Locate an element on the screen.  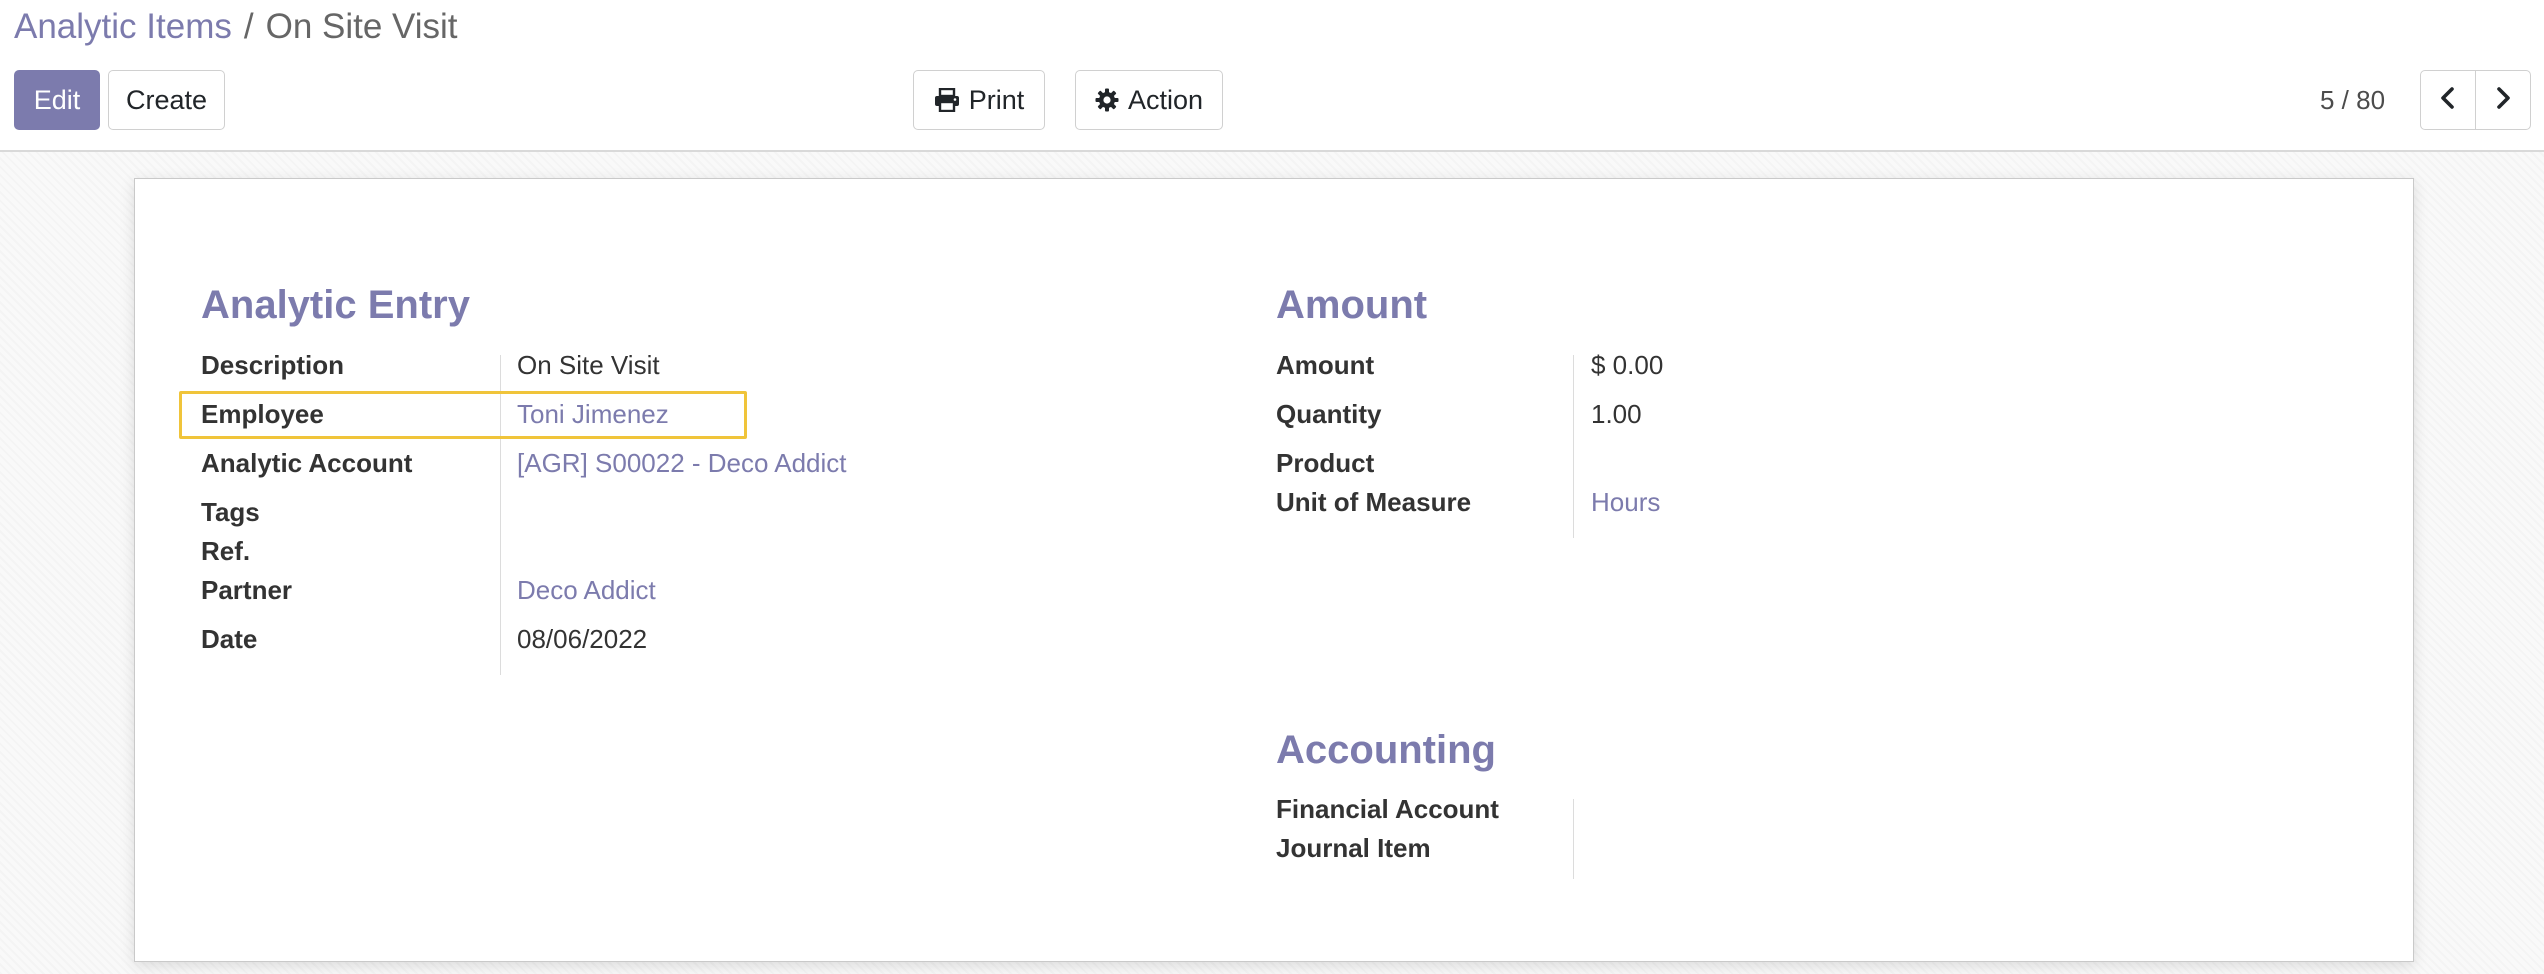
chevron-left-icon is located at coordinates (2448, 100).